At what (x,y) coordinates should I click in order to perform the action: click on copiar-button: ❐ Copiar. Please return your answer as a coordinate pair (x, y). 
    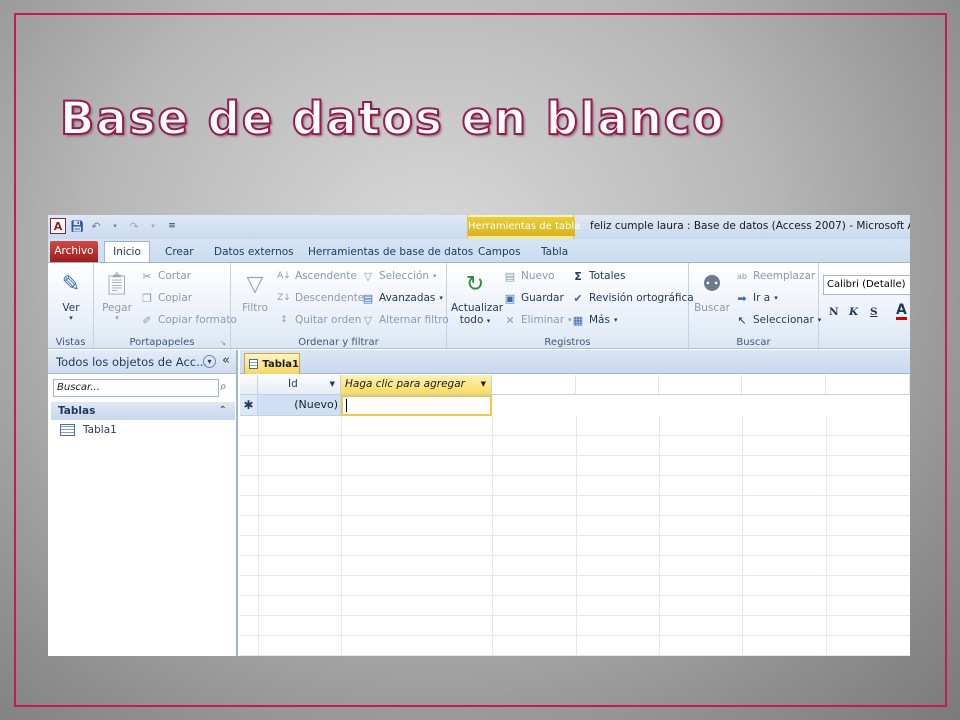
    Looking at the image, I should click on (166, 298).